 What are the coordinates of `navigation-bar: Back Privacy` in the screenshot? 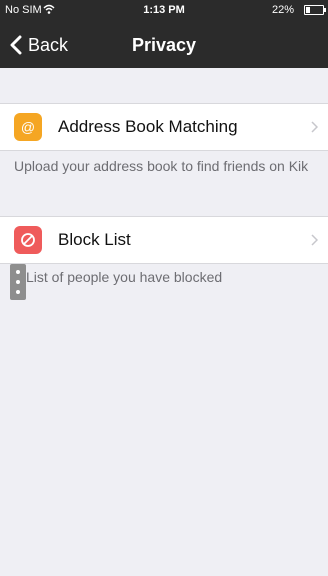 It's located at (164, 44).